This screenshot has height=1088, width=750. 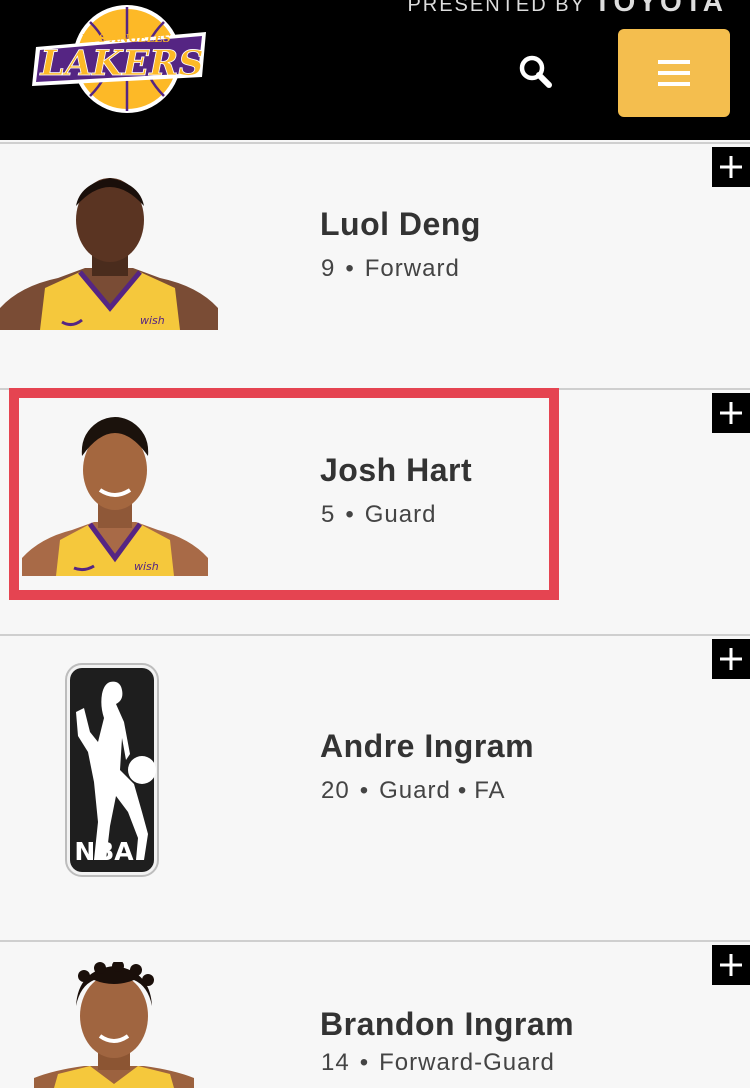 I want to click on hamburger-menu-icon, so click(x=674, y=73).